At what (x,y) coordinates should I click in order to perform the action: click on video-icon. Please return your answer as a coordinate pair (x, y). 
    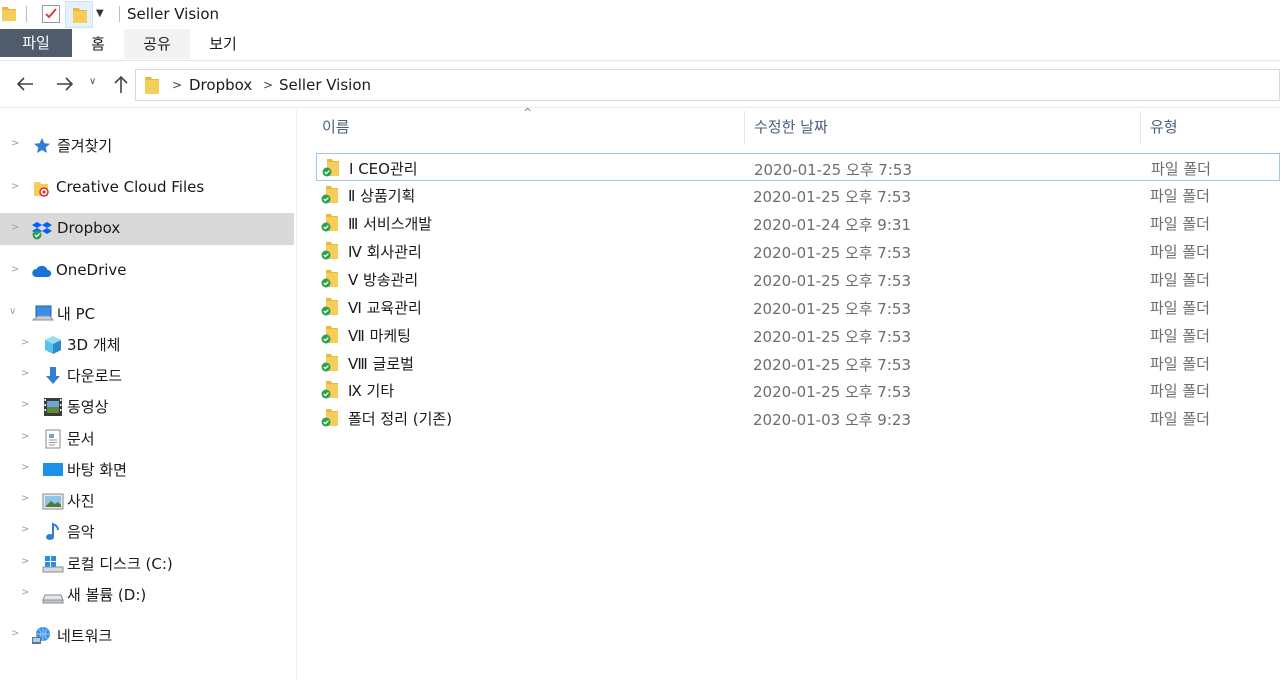
    Looking at the image, I should click on (53, 407).